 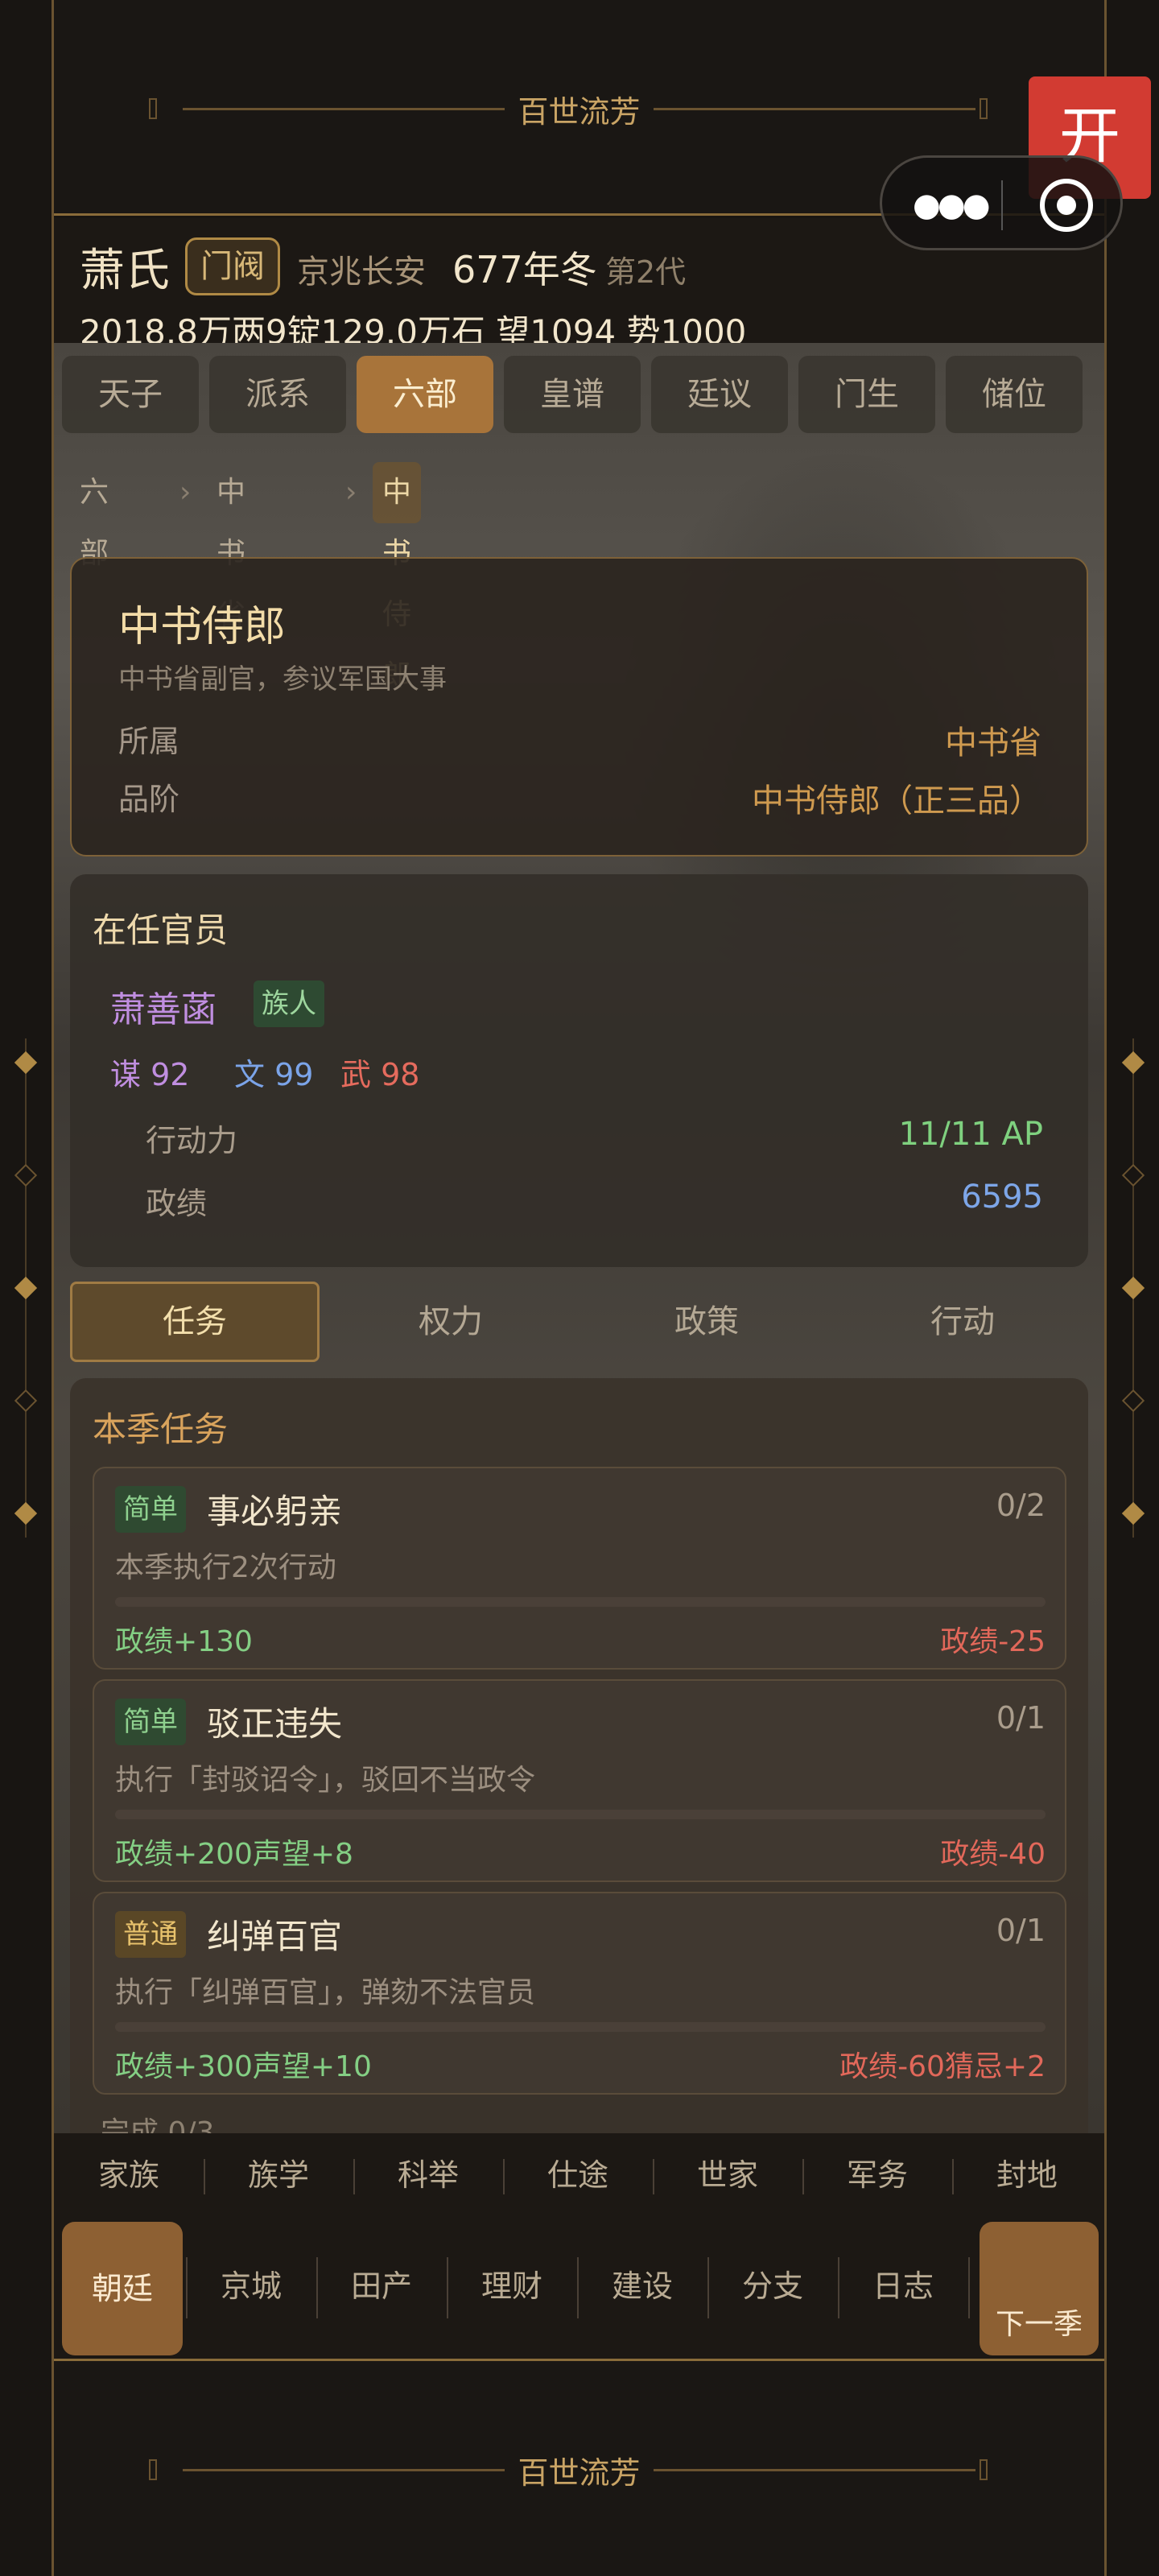 I want to click on ap-label: 行动力, so click(x=192, y=1140).